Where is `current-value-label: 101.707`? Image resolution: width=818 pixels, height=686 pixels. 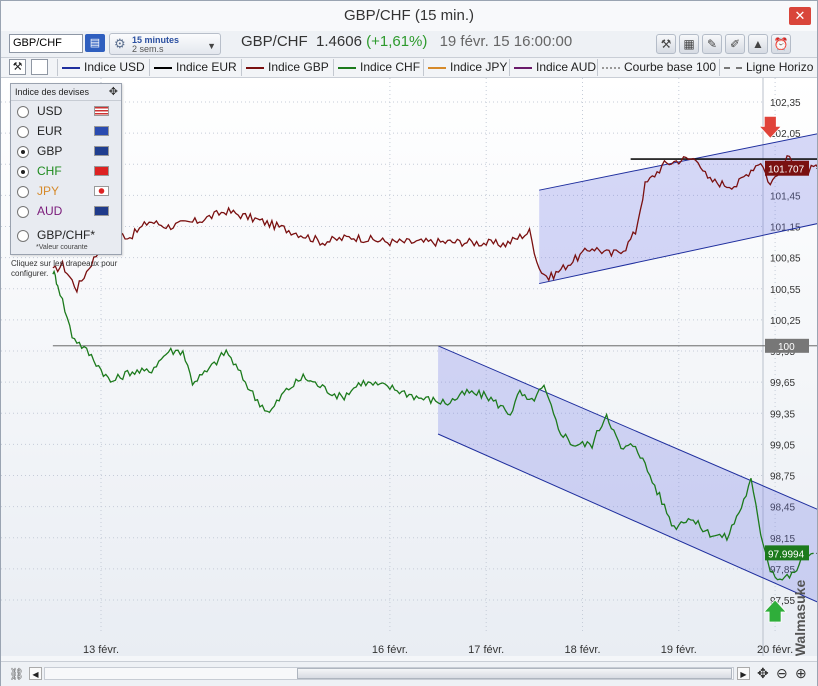 current-value-label: 101.707 is located at coordinates (786, 170).